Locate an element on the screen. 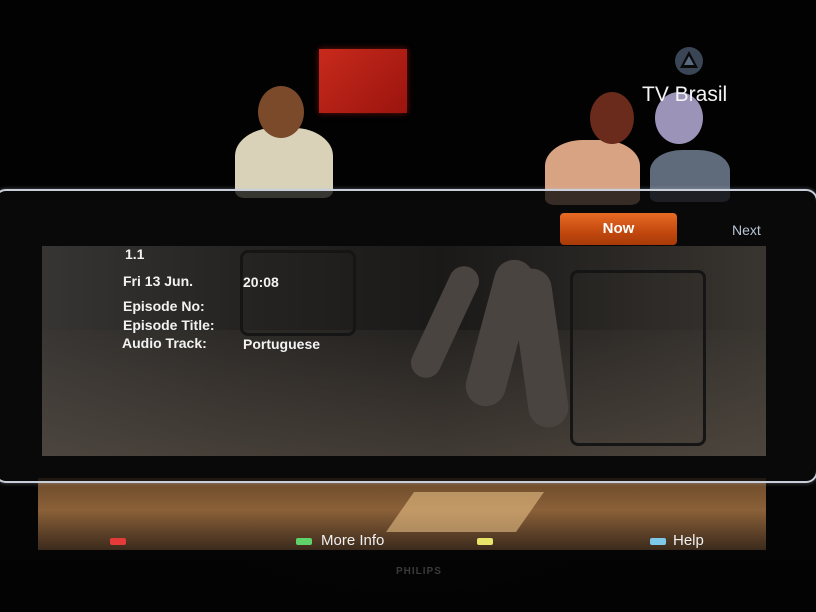  channel-logo: TV Brasil is located at coordinates (690, 77).